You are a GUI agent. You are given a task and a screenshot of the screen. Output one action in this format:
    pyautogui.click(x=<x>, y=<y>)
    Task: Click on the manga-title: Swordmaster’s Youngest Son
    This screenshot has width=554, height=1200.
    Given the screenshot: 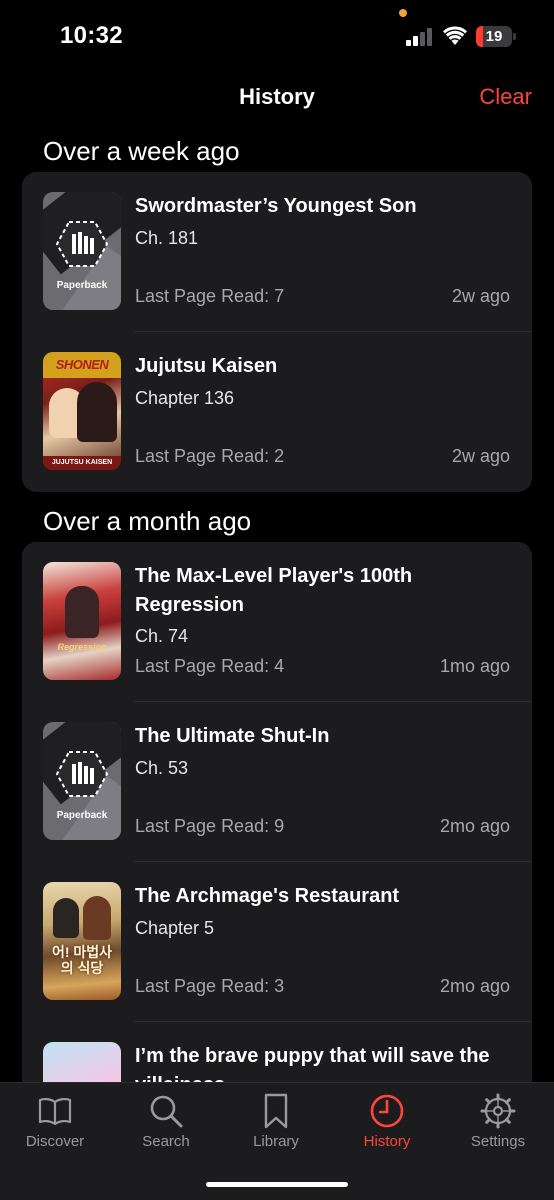 What is the action you would take?
    pyautogui.click(x=276, y=206)
    